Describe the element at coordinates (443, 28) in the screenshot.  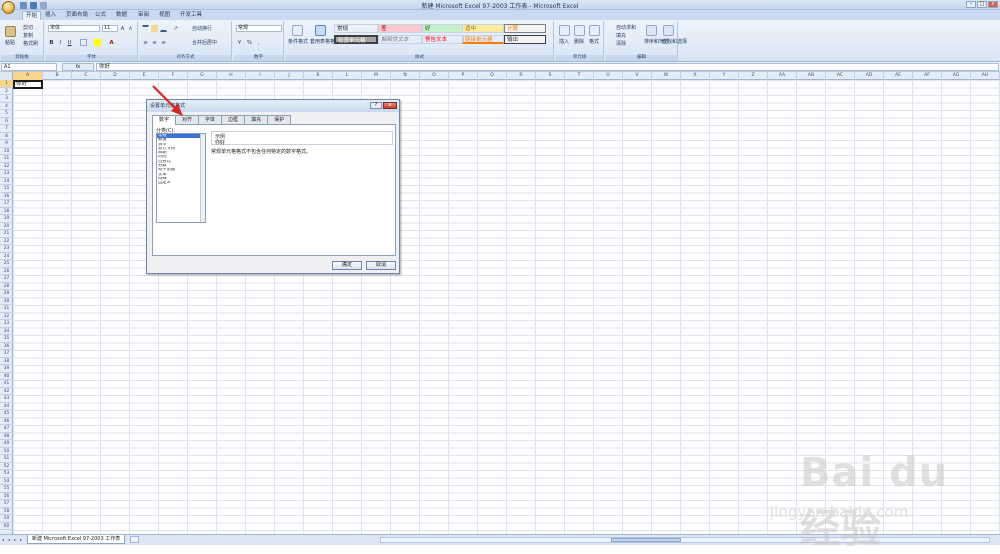
I see `style-cell: 好` at that location.